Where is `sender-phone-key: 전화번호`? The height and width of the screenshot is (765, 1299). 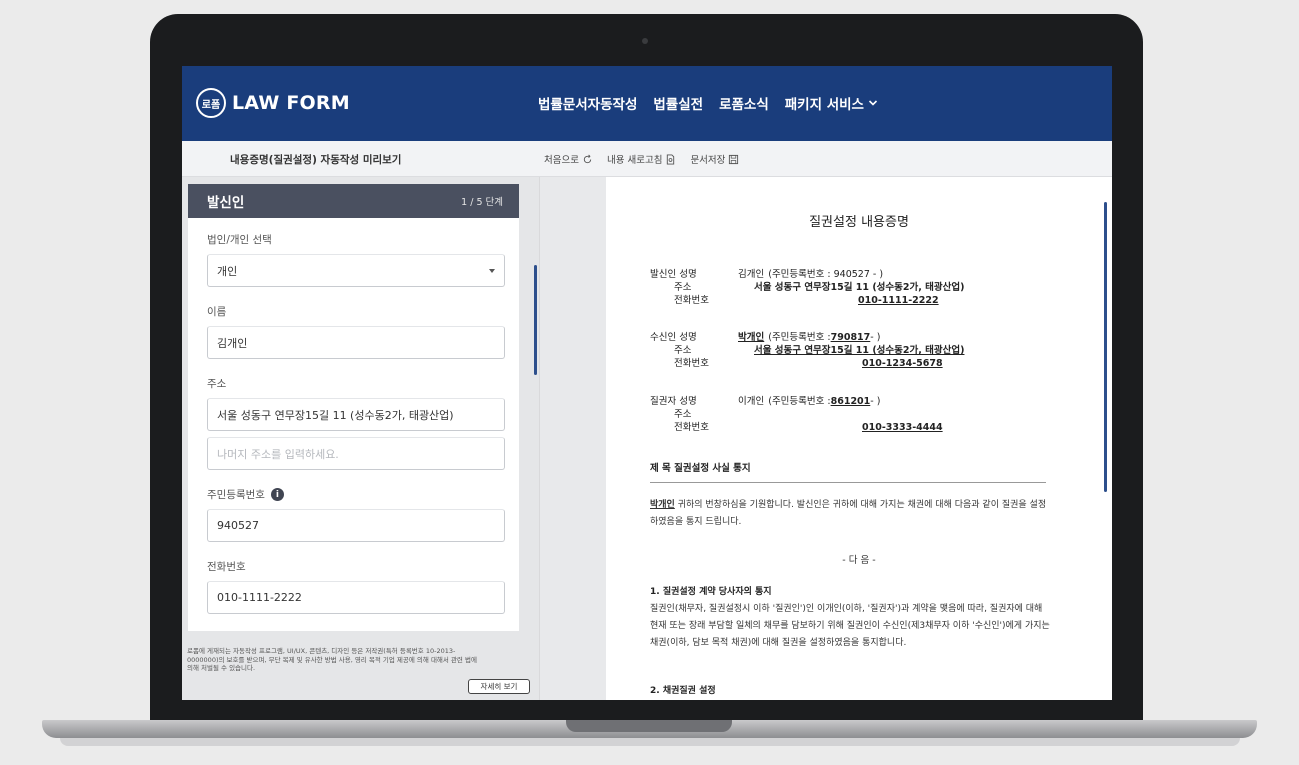 sender-phone-key: 전화번호 is located at coordinates (691, 300).